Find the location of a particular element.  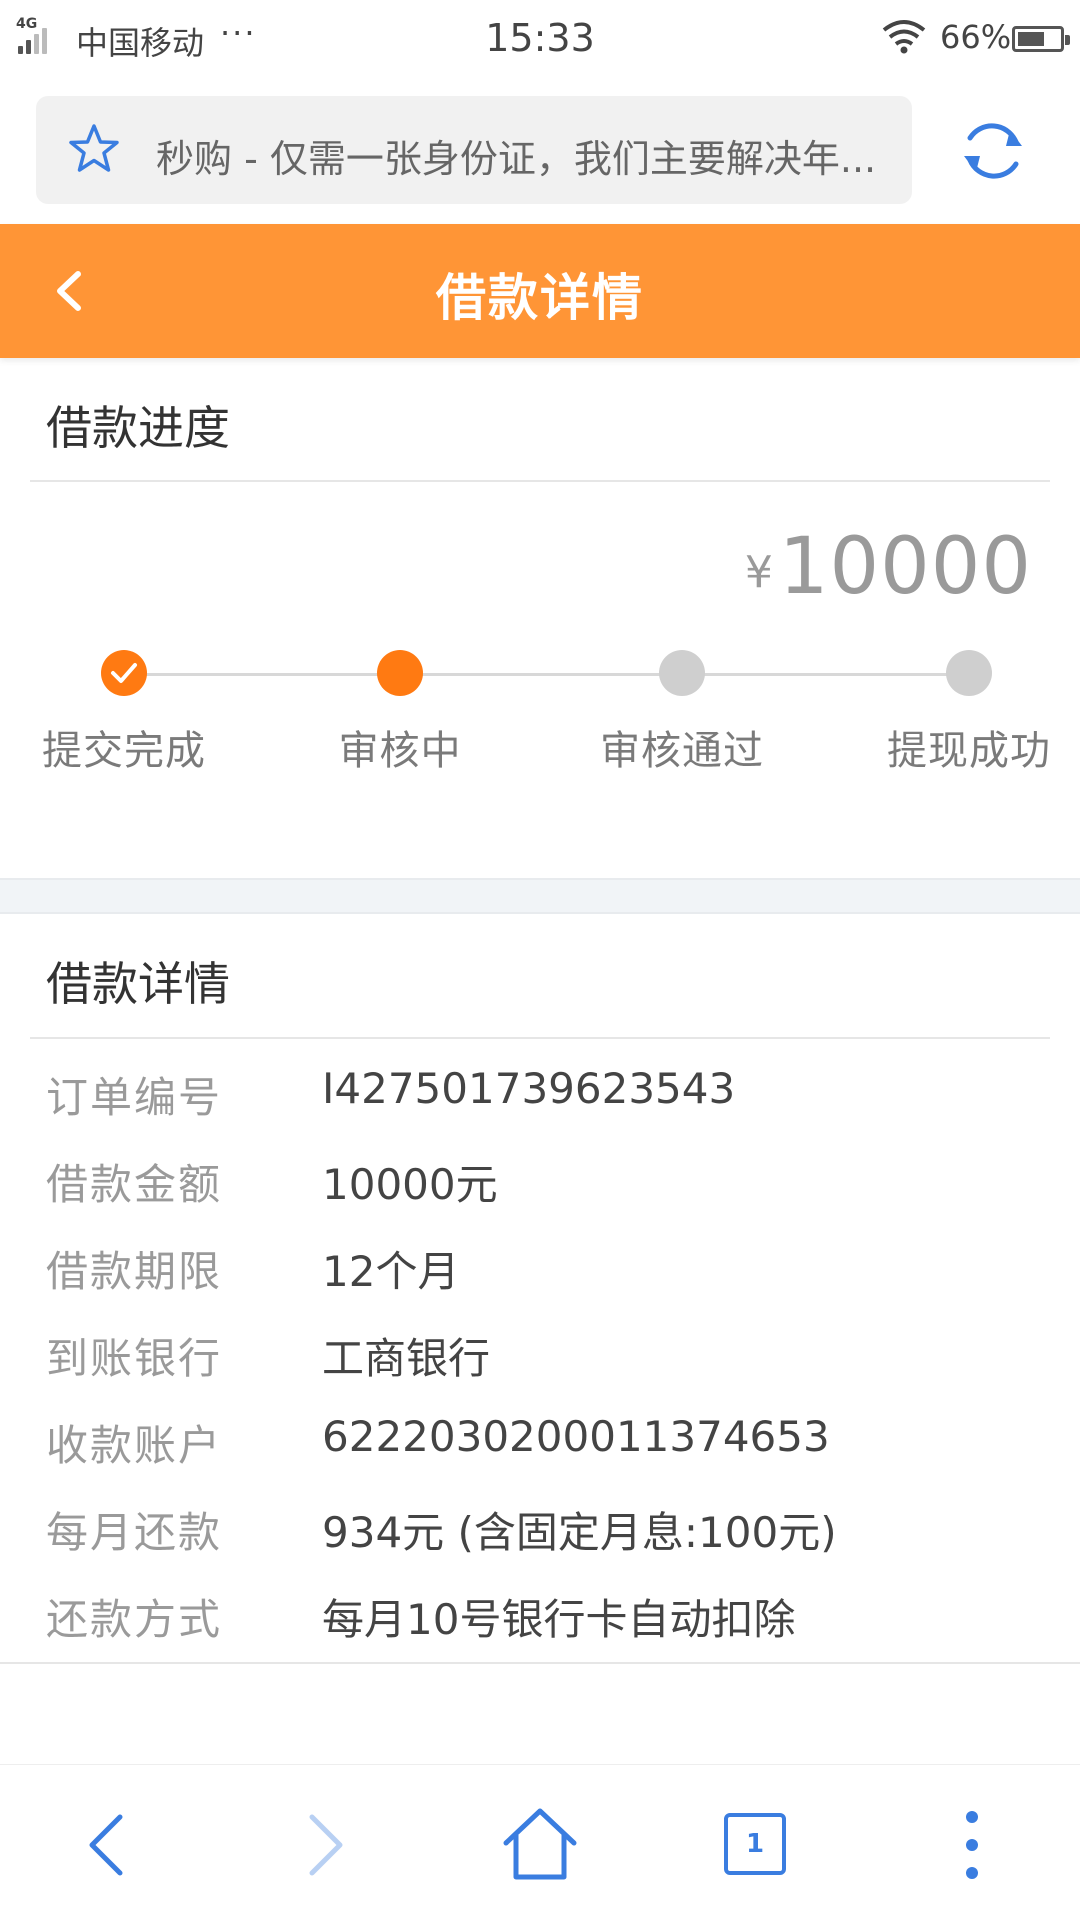

amount-value: 10000 is located at coordinates (905, 567).